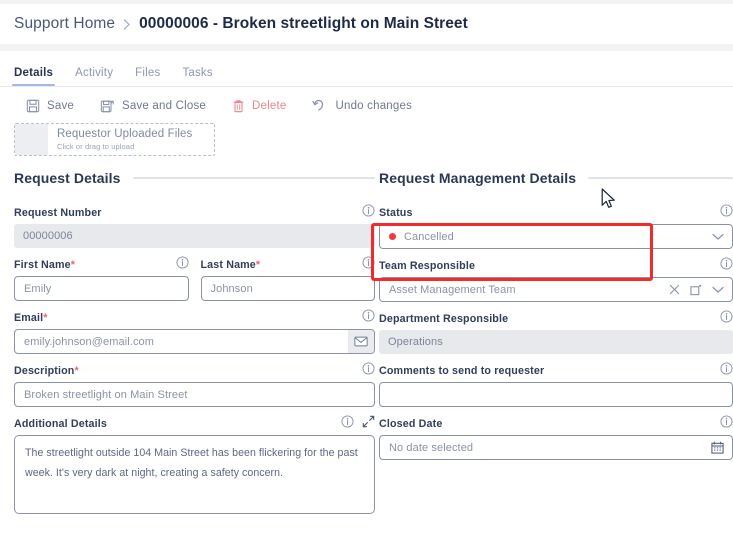 The width and height of the screenshot is (733, 540). I want to click on description-label: Description*, so click(46, 370).